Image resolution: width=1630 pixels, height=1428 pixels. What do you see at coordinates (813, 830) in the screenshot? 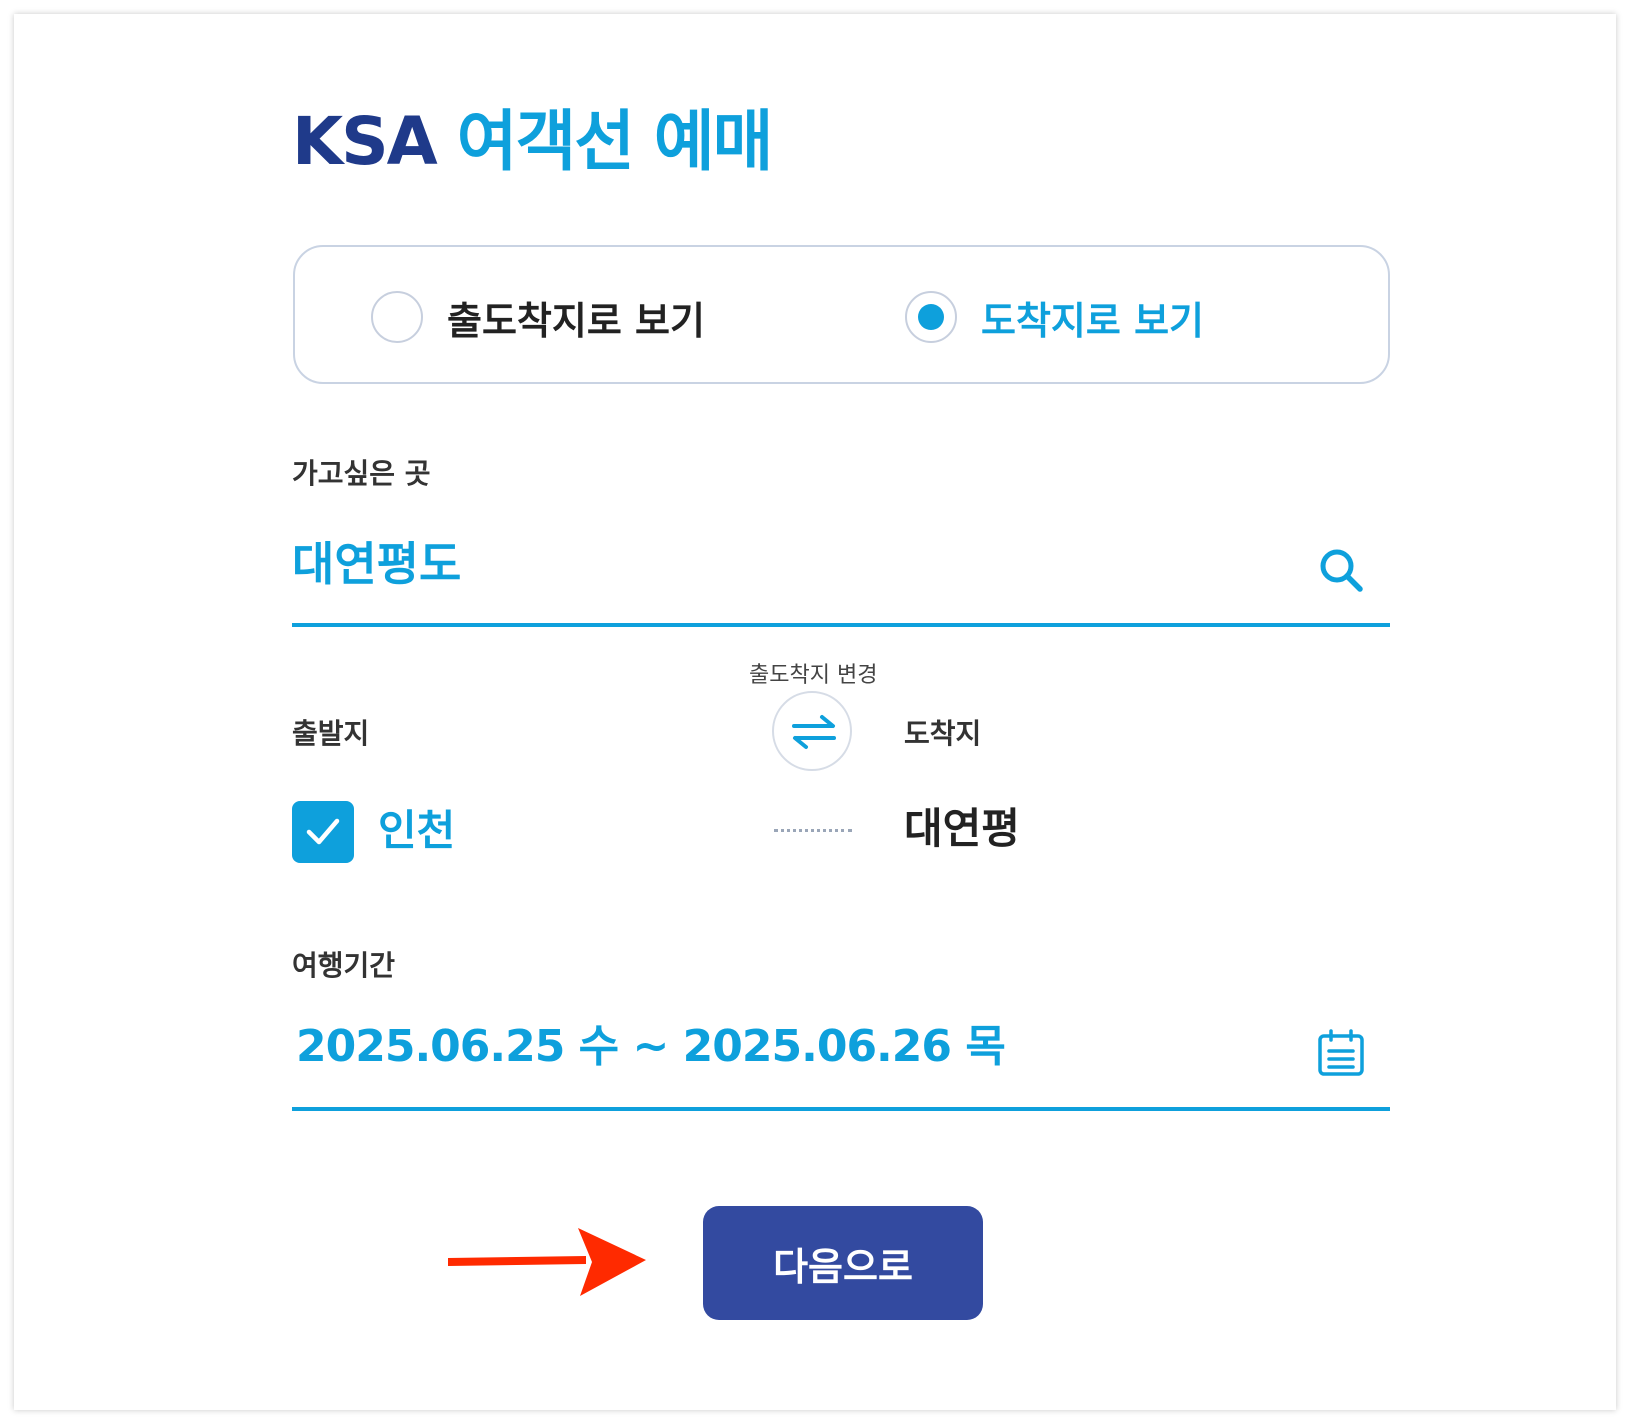
I see `route-dotted-connector` at bounding box center [813, 830].